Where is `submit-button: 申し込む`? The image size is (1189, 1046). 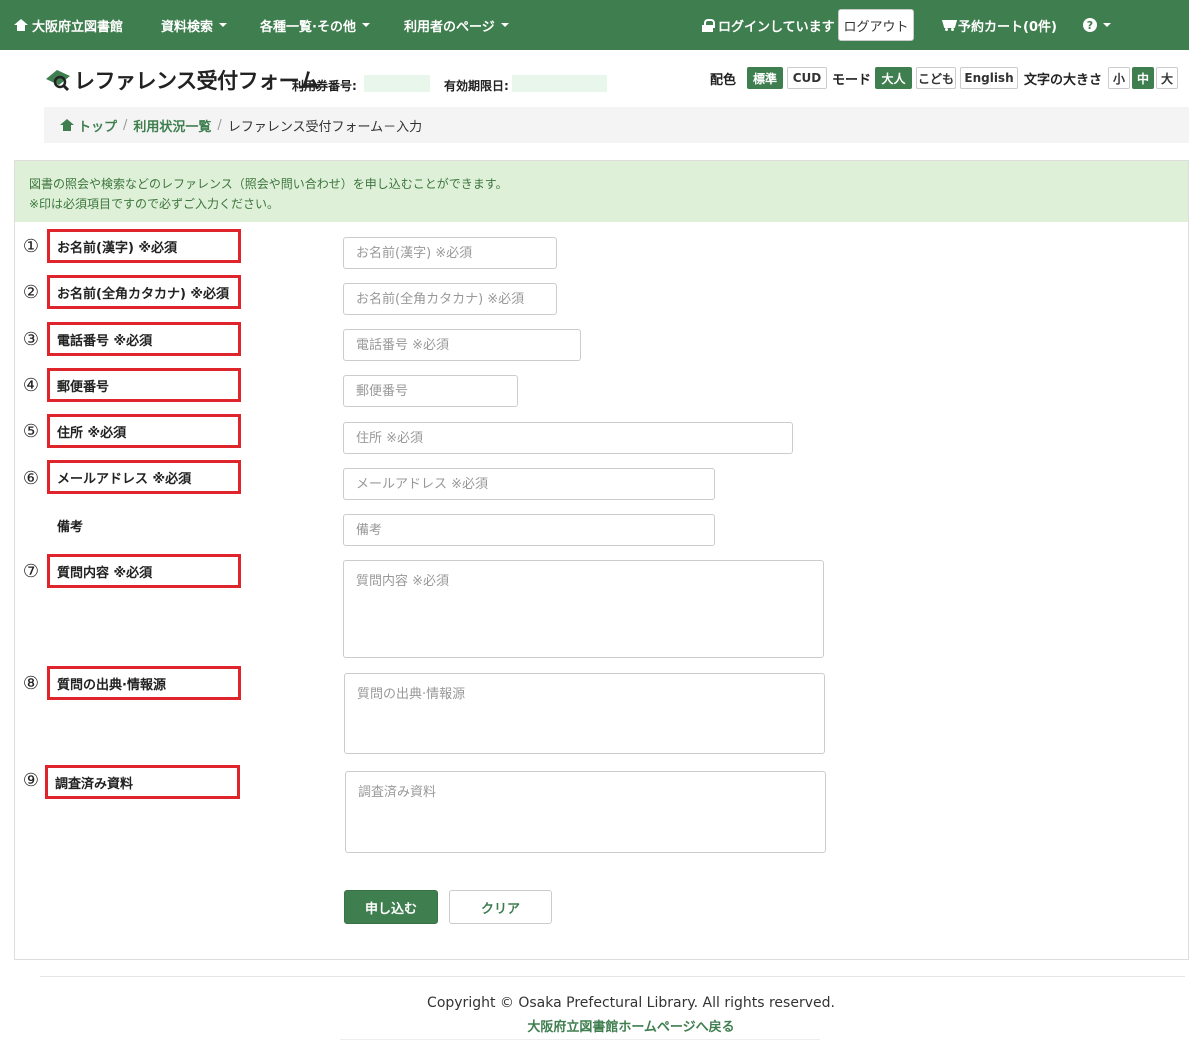
submit-button: 申し込む is located at coordinates (391, 907).